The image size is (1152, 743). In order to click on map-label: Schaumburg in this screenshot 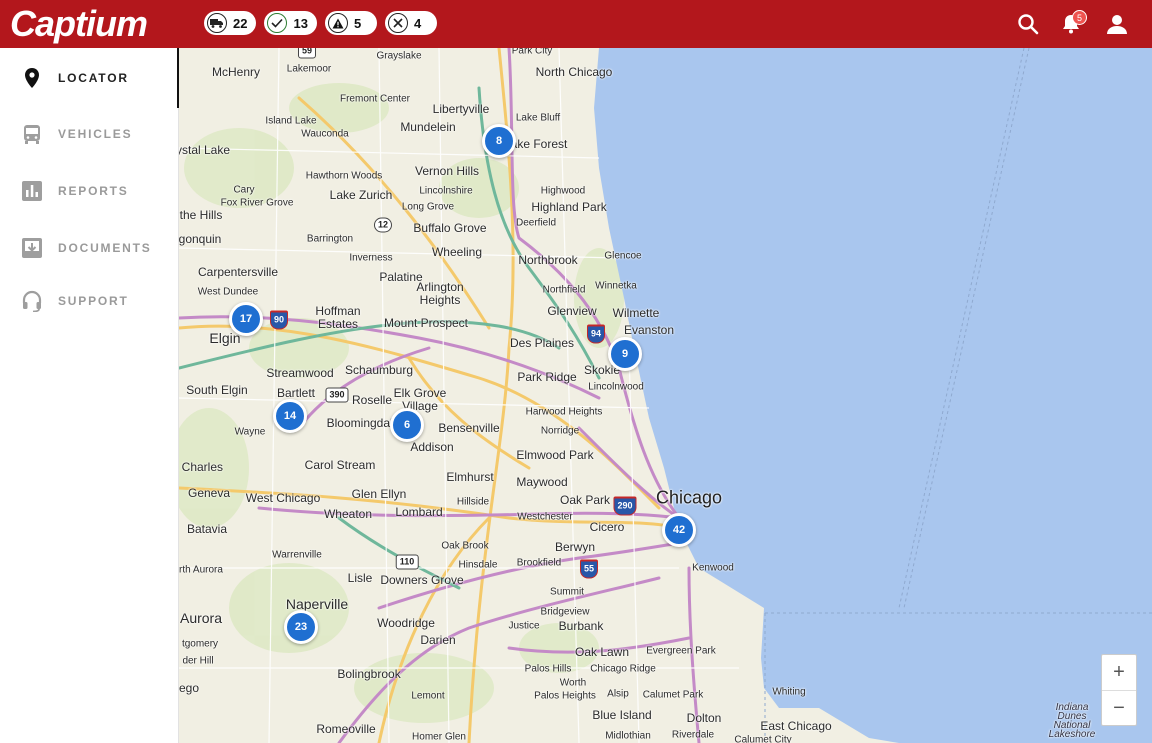, I will do `click(379, 370)`.